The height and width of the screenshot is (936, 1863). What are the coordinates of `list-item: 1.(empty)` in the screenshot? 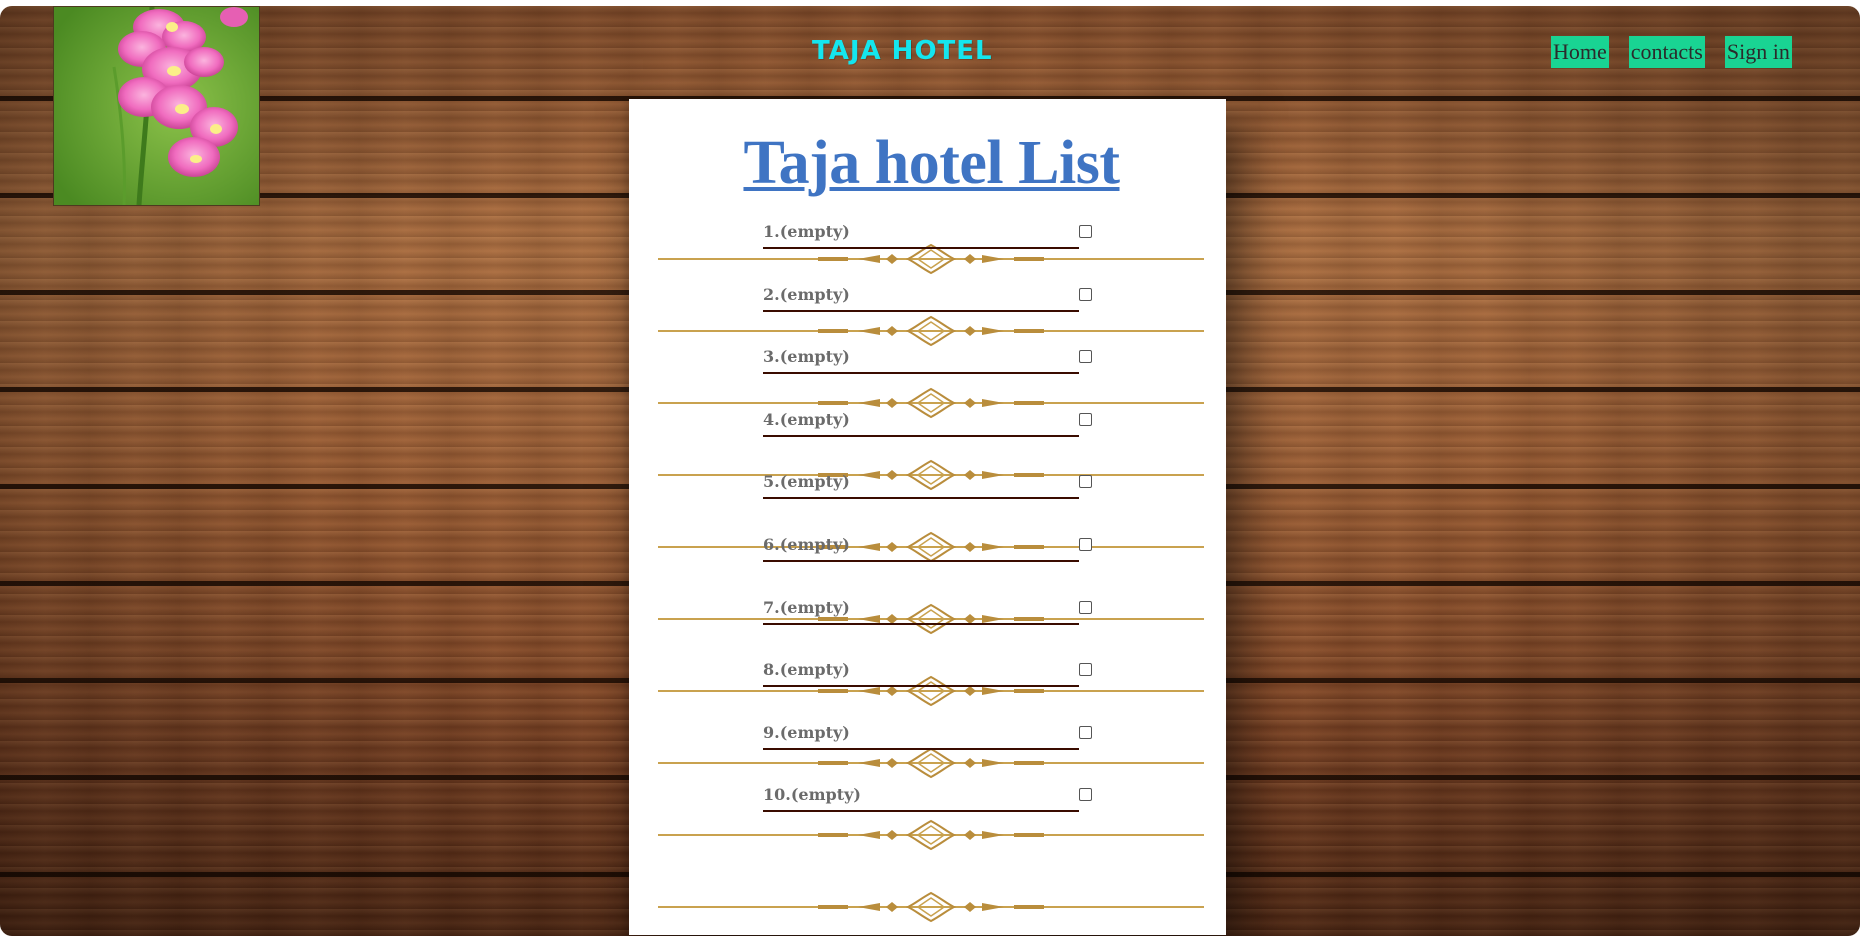 It's located at (928, 234).